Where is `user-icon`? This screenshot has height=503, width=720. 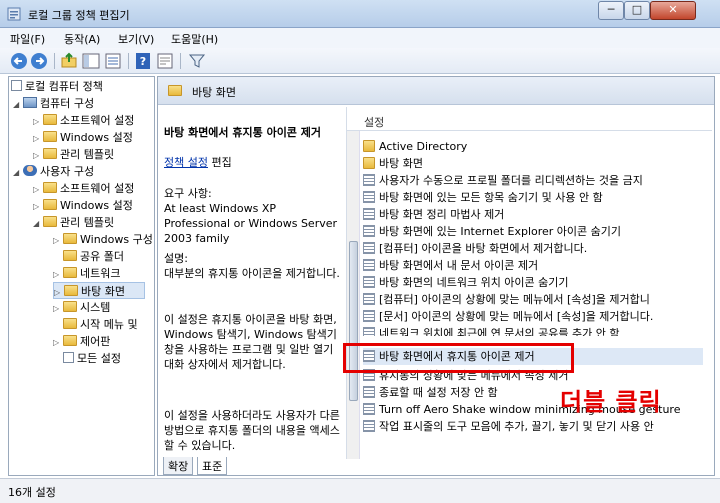 user-icon is located at coordinates (30, 170).